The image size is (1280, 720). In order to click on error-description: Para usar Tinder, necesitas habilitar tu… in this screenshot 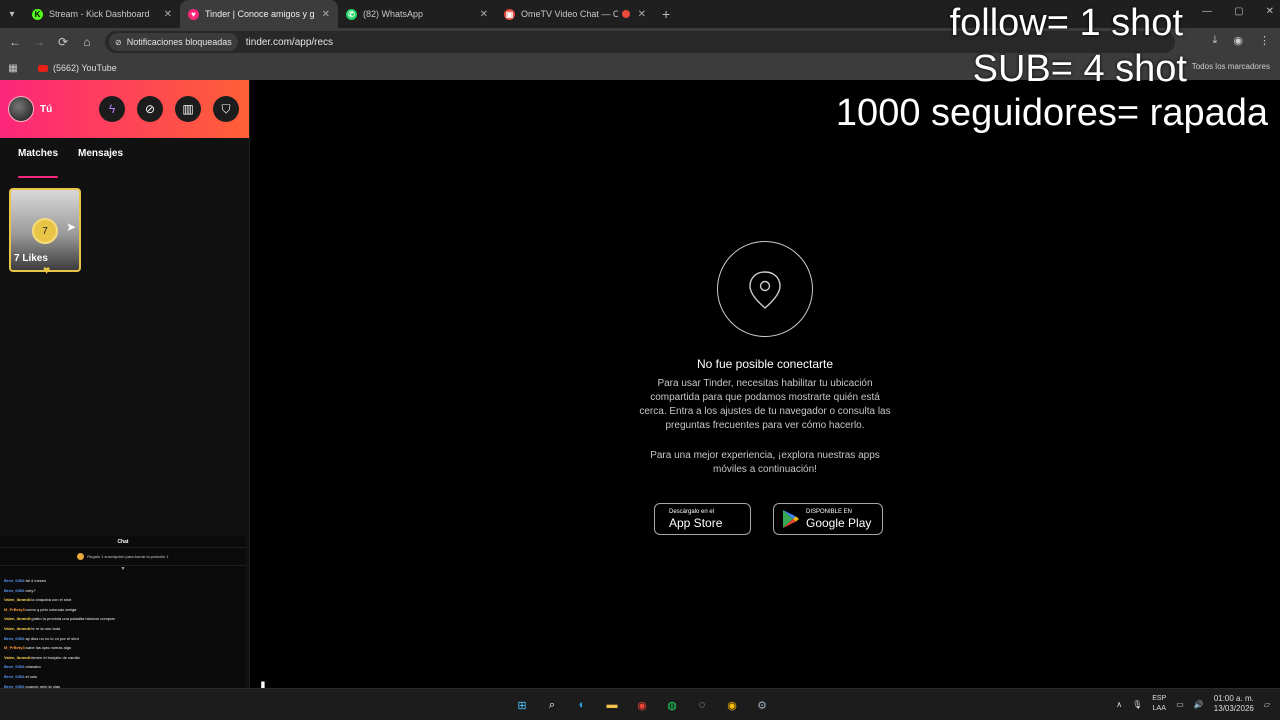, I will do `click(765, 404)`.